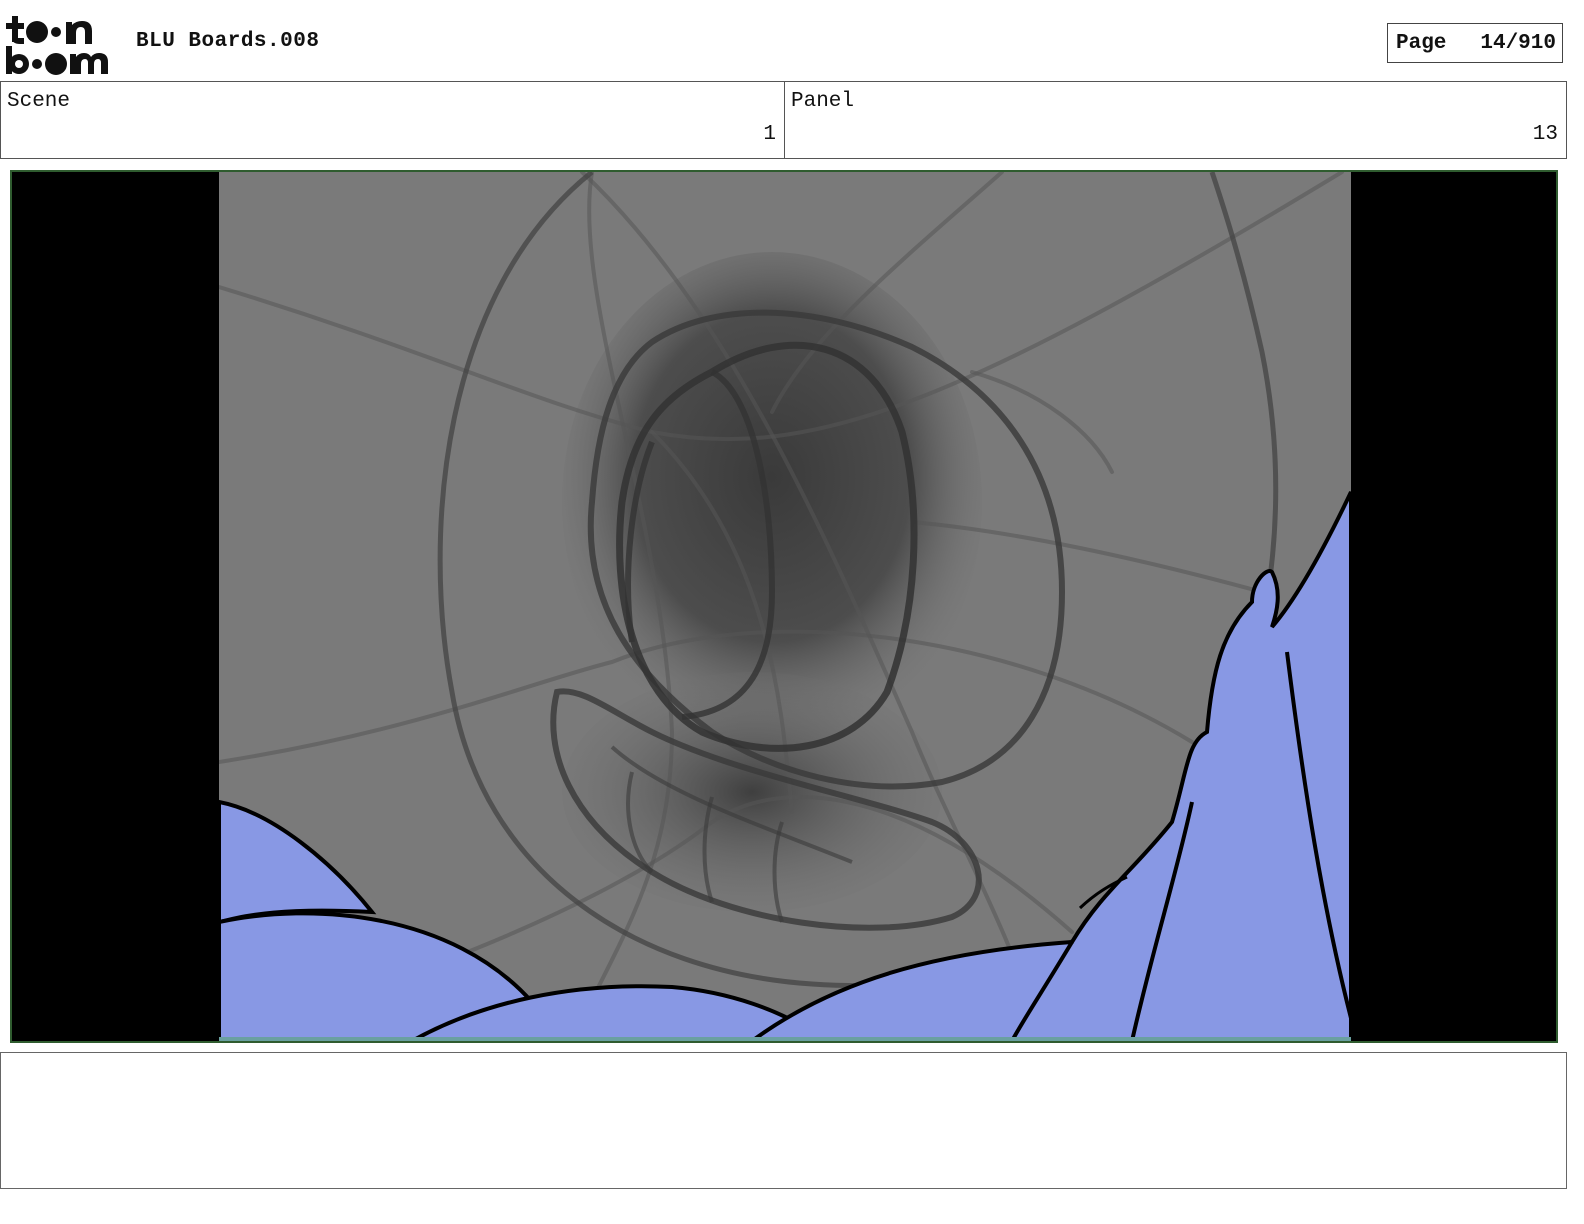  What do you see at coordinates (39, 101) in the screenshot?
I see `scene-label: Scene` at bounding box center [39, 101].